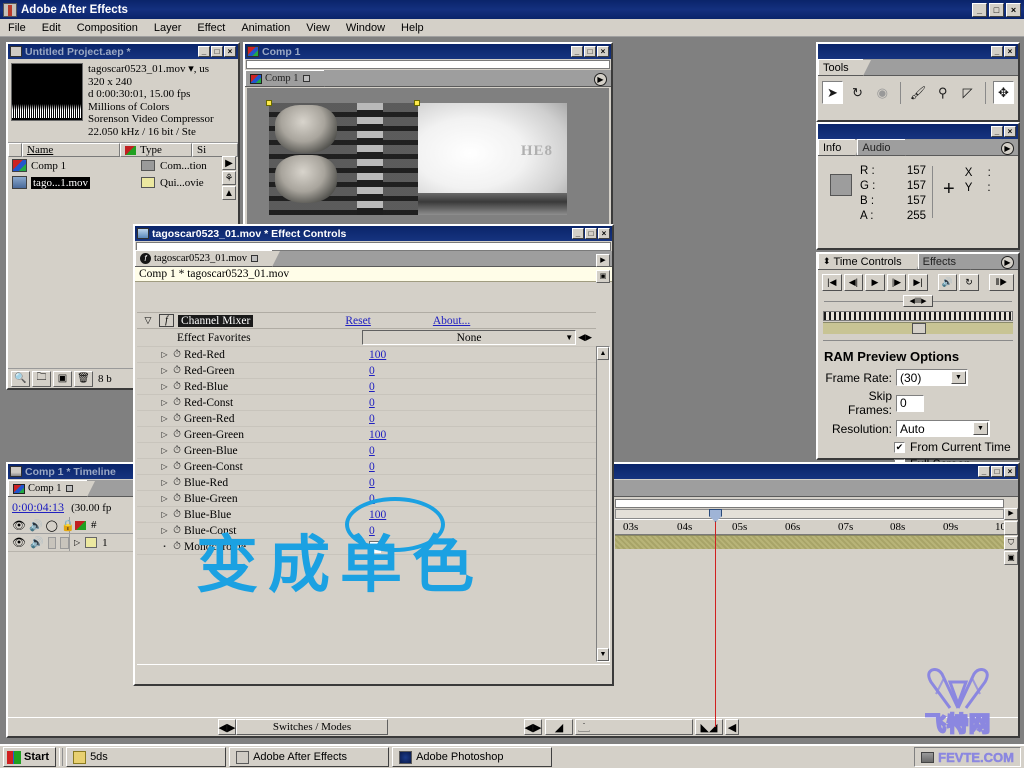  I want to click on info-minimize-button: _, so click(997, 131).